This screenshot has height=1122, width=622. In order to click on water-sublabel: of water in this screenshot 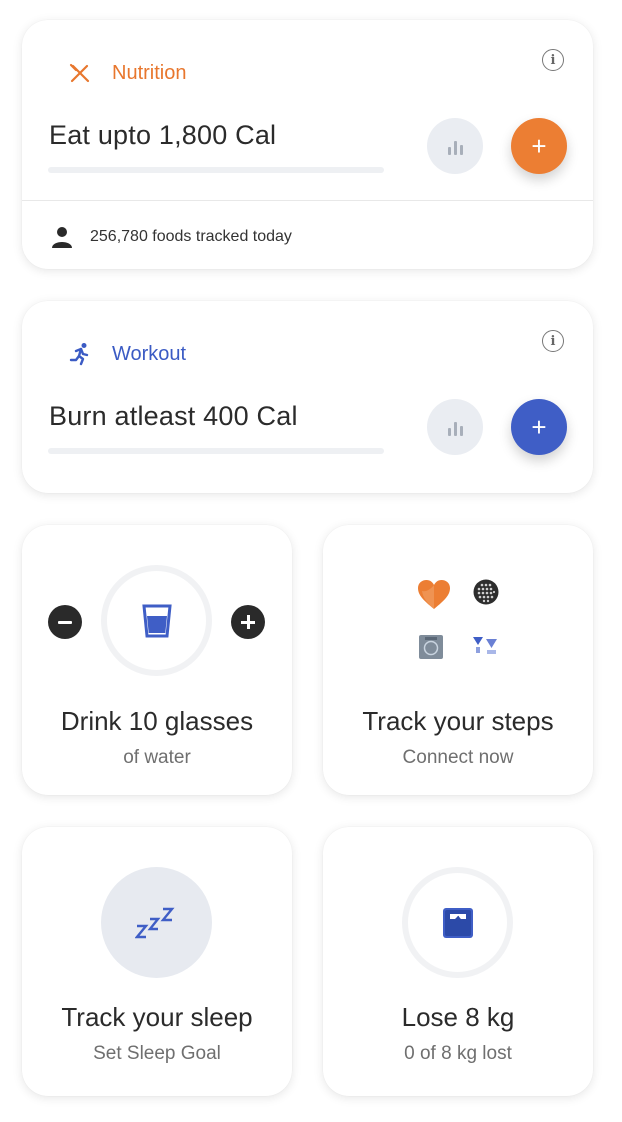, I will do `click(157, 757)`.